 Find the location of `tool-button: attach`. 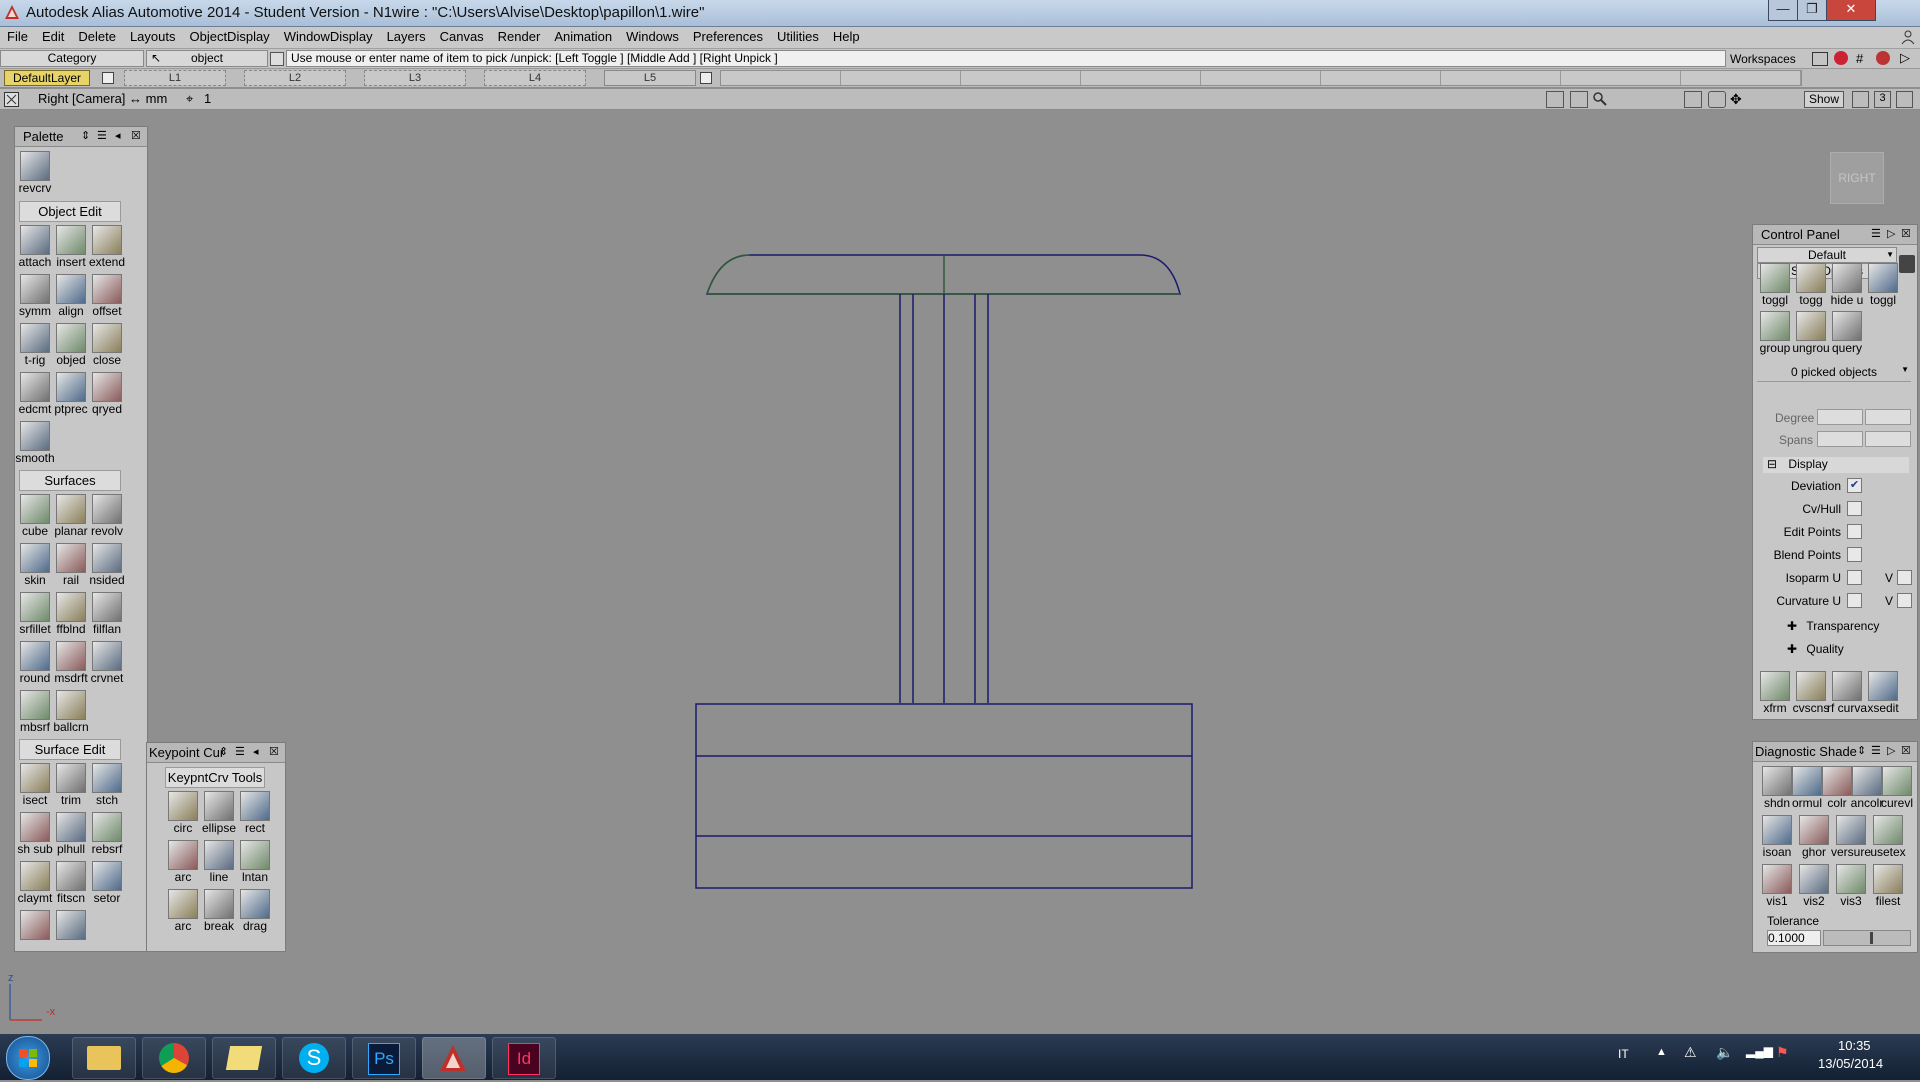

tool-button: attach is located at coordinates (35, 247).